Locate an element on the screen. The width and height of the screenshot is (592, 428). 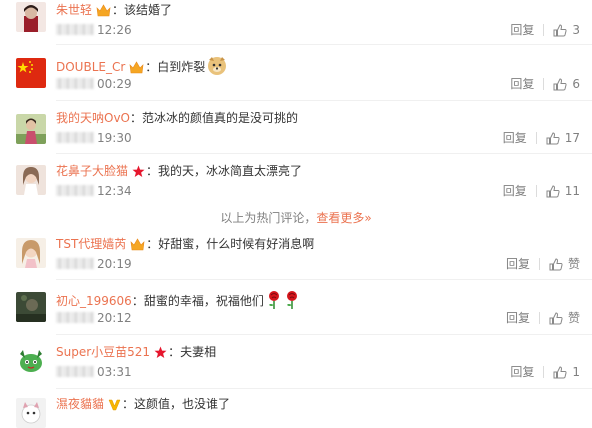
comment-text: 我的天，冰冰简直太漂亮了 is located at coordinates (230, 171).